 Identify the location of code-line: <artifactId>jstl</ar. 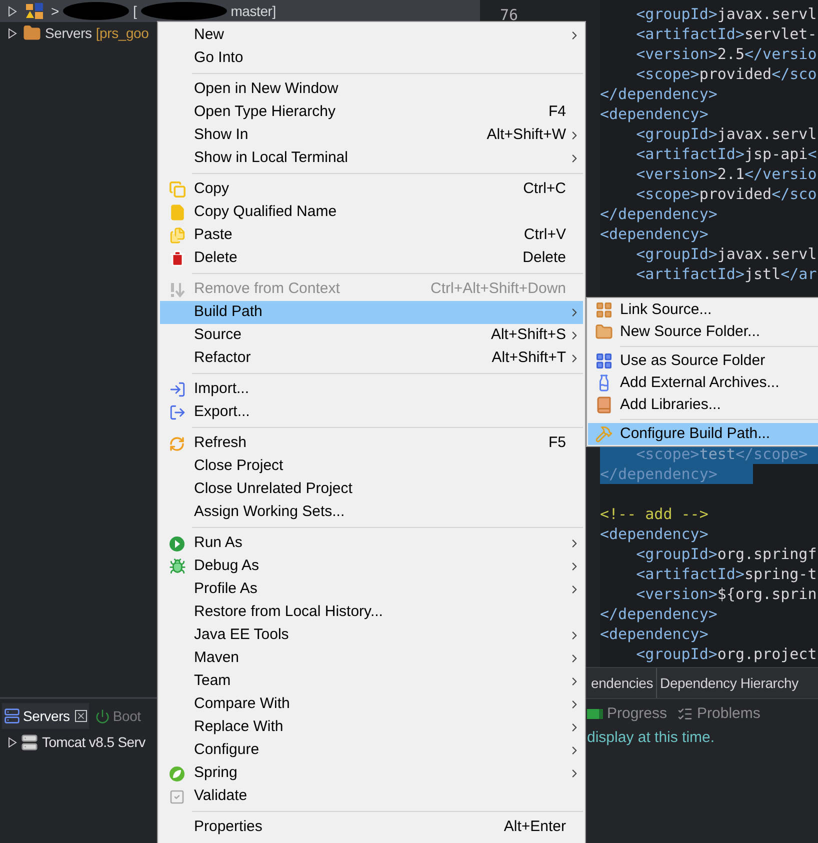
(726, 274).